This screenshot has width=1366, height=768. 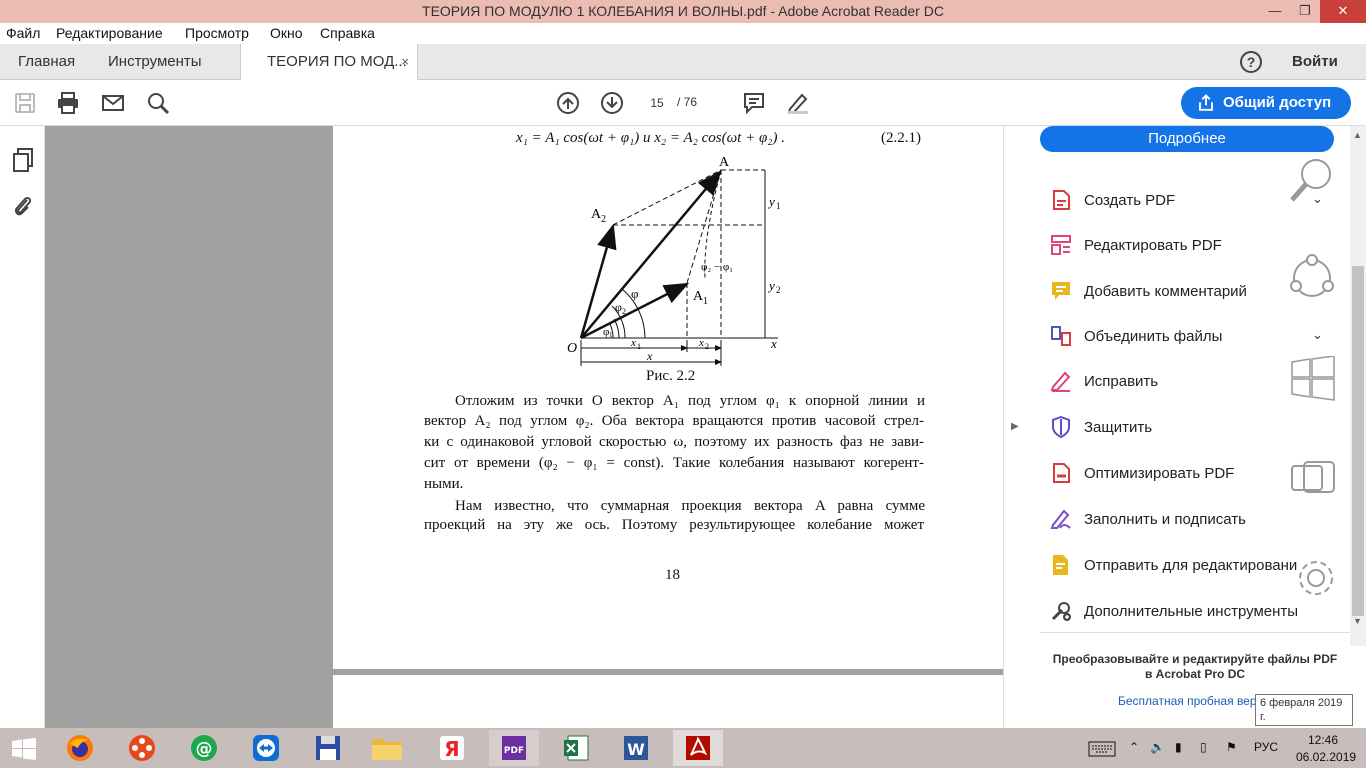 What do you see at coordinates (657, 103) in the screenshot?
I see `page-number-input` at bounding box center [657, 103].